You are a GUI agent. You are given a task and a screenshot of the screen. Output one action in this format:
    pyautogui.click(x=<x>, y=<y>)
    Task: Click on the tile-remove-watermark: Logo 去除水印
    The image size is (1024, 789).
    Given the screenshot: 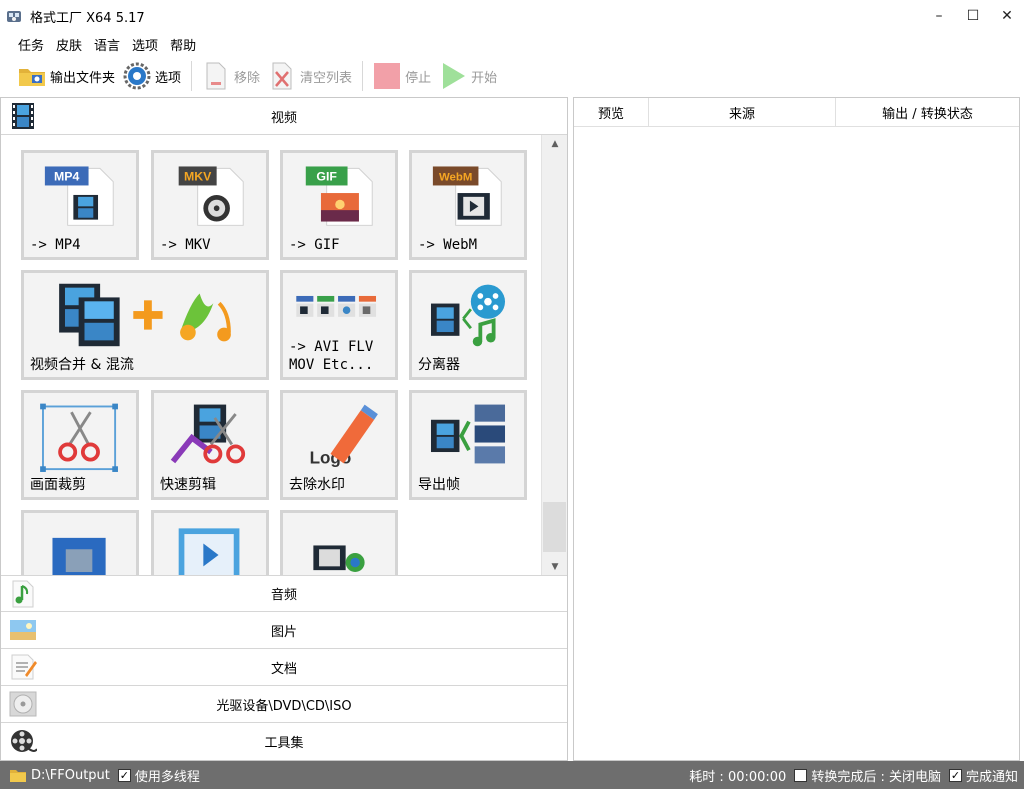 What is the action you would take?
    pyautogui.click(x=339, y=445)
    